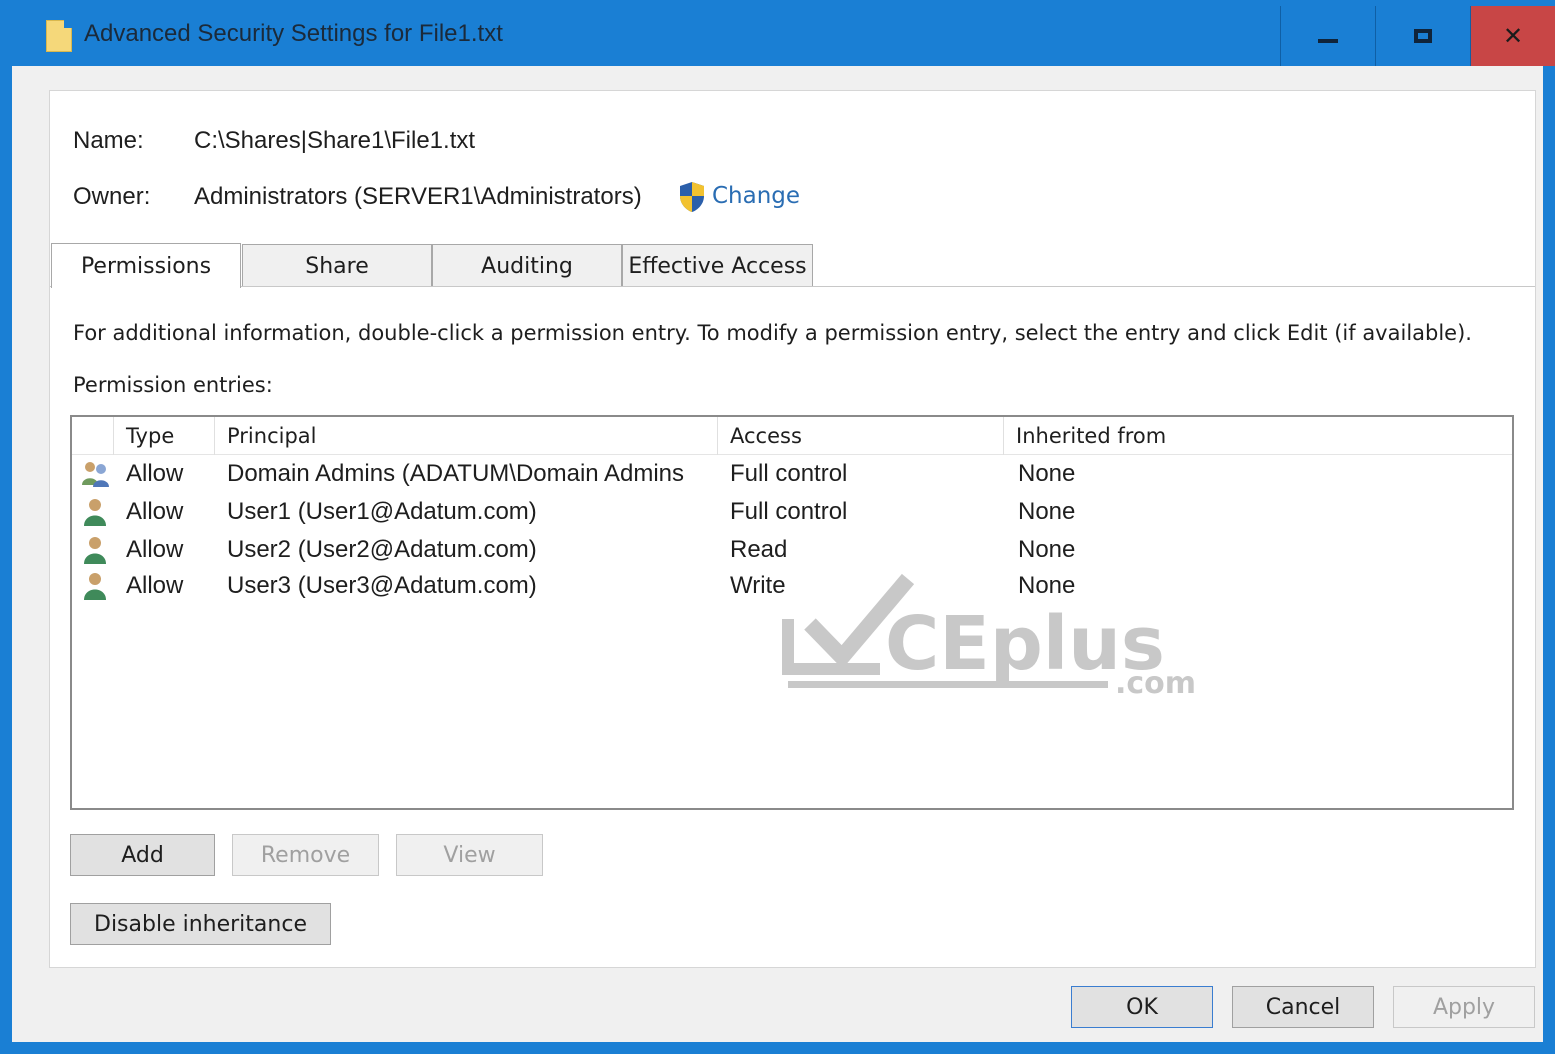 The height and width of the screenshot is (1054, 1555). What do you see at coordinates (759, 549) in the screenshot?
I see `row-access: Read` at bounding box center [759, 549].